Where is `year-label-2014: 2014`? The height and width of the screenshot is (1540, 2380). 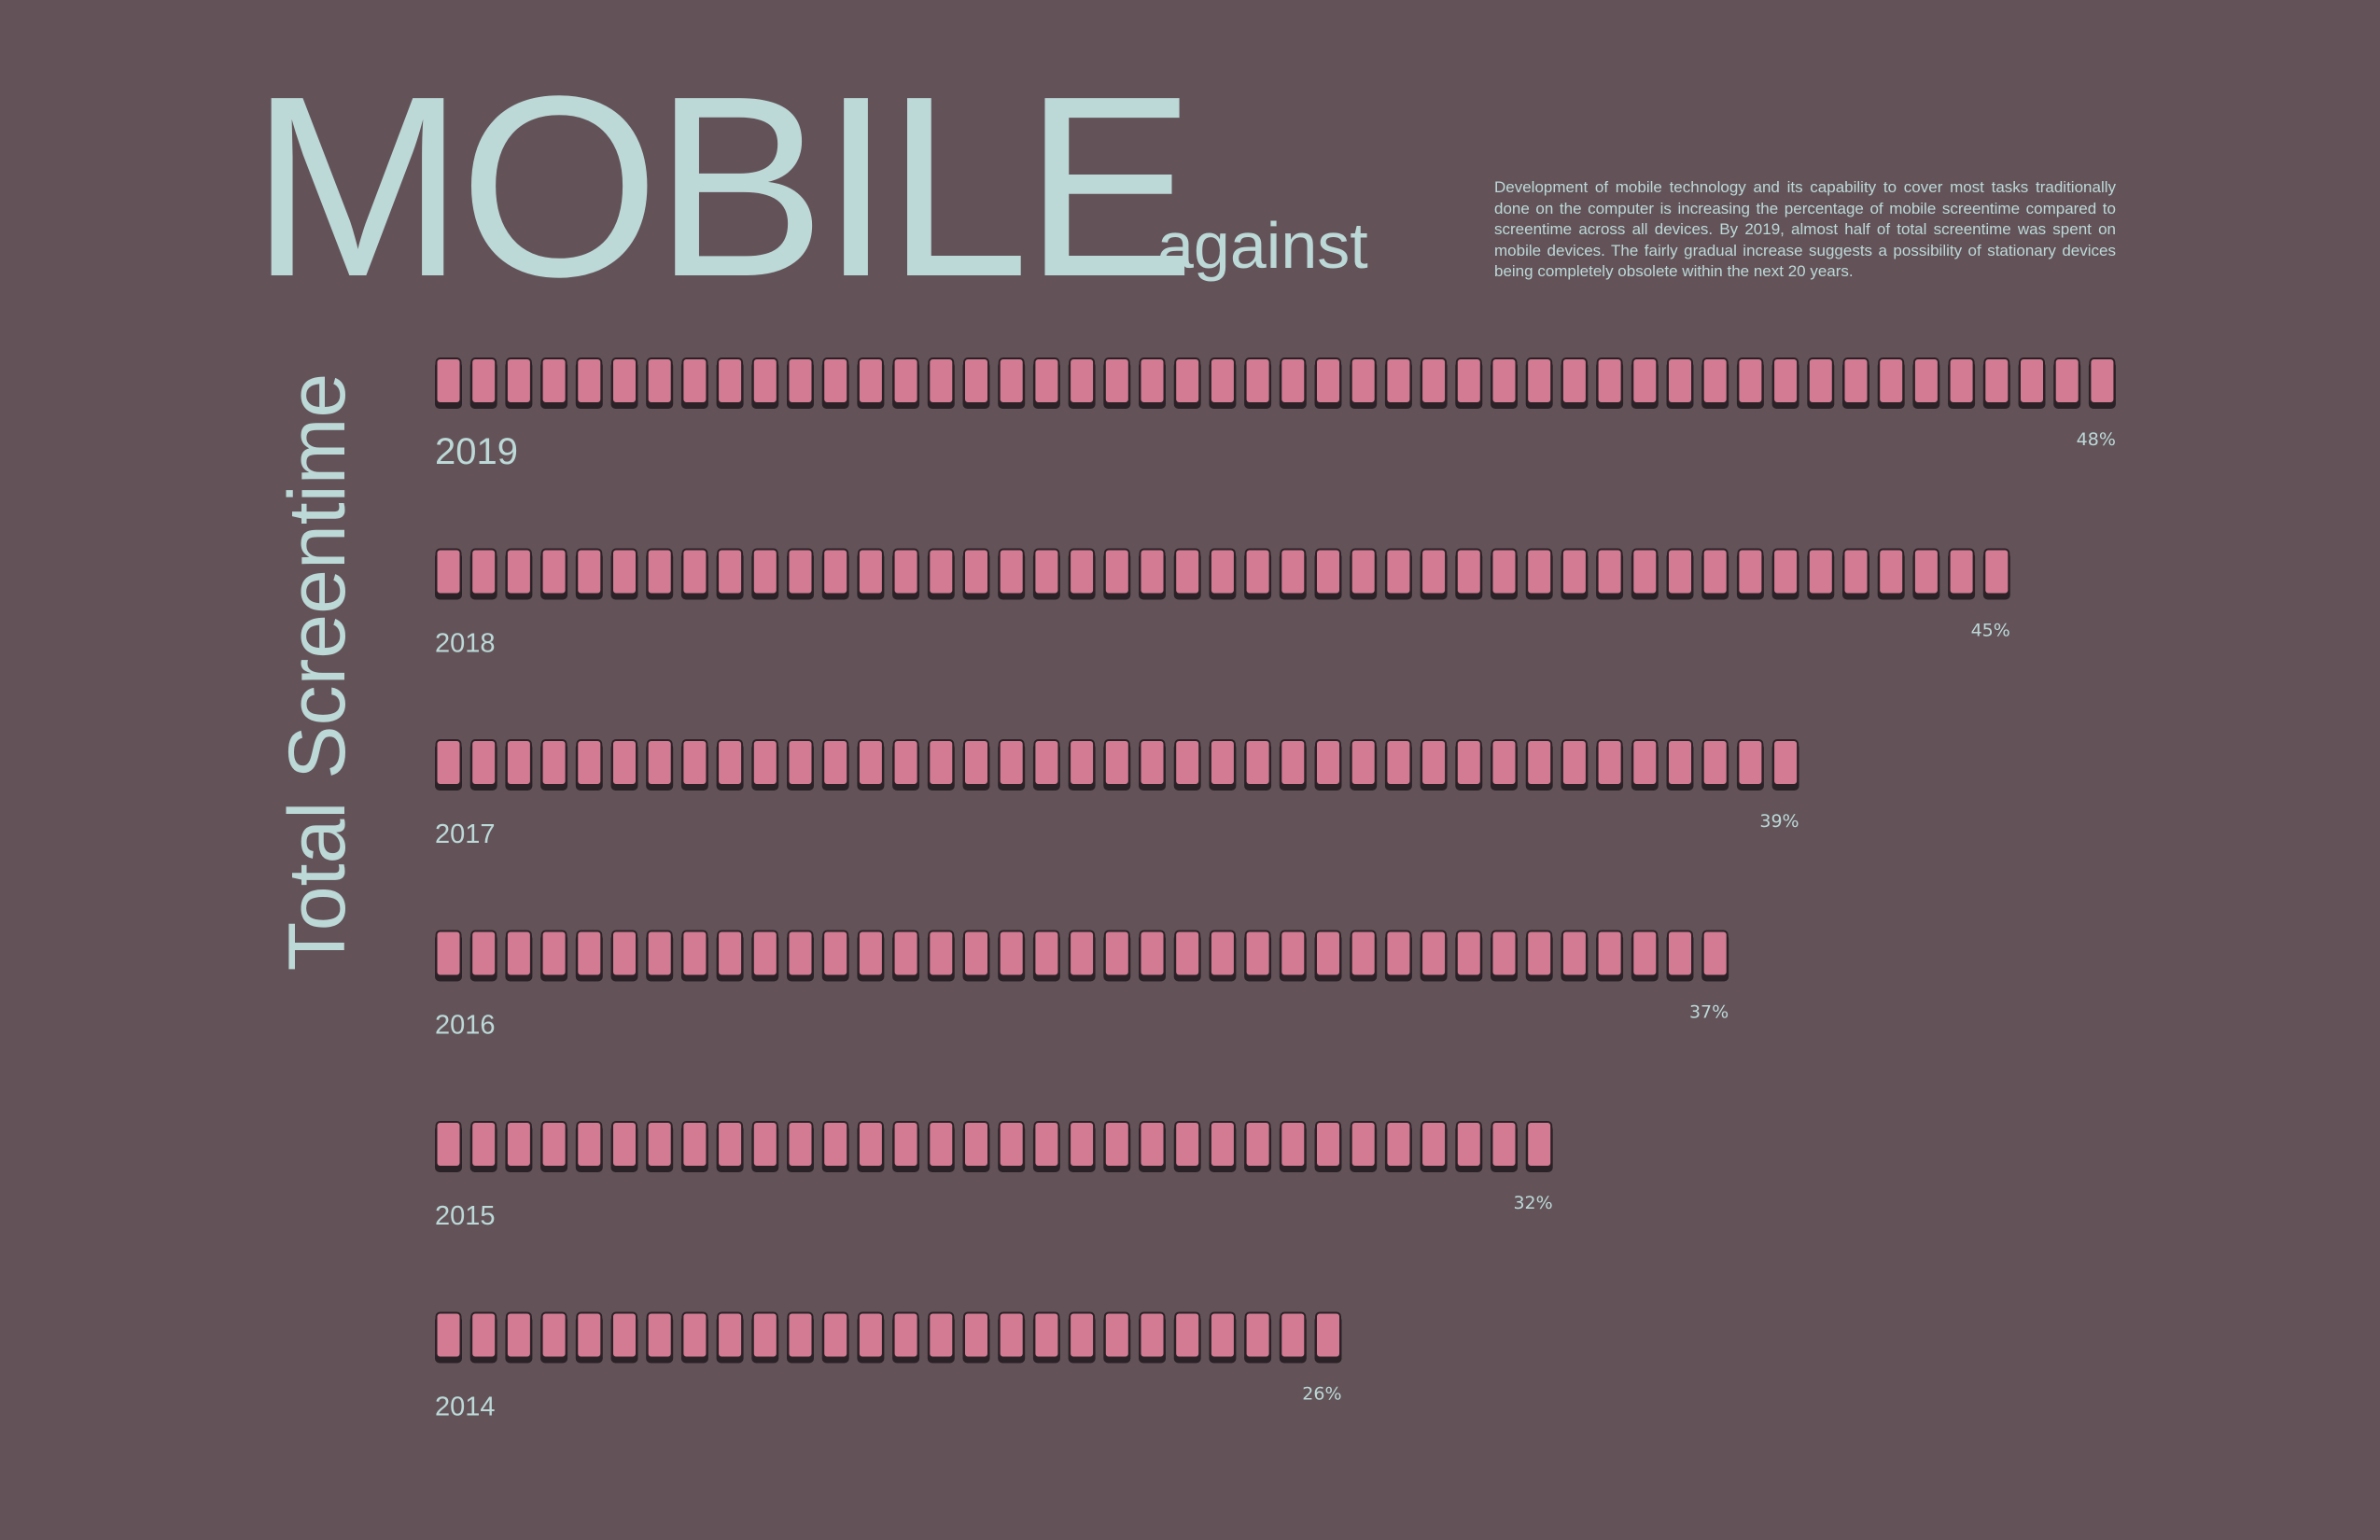 year-label-2014: 2014 is located at coordinates (465, 1407).